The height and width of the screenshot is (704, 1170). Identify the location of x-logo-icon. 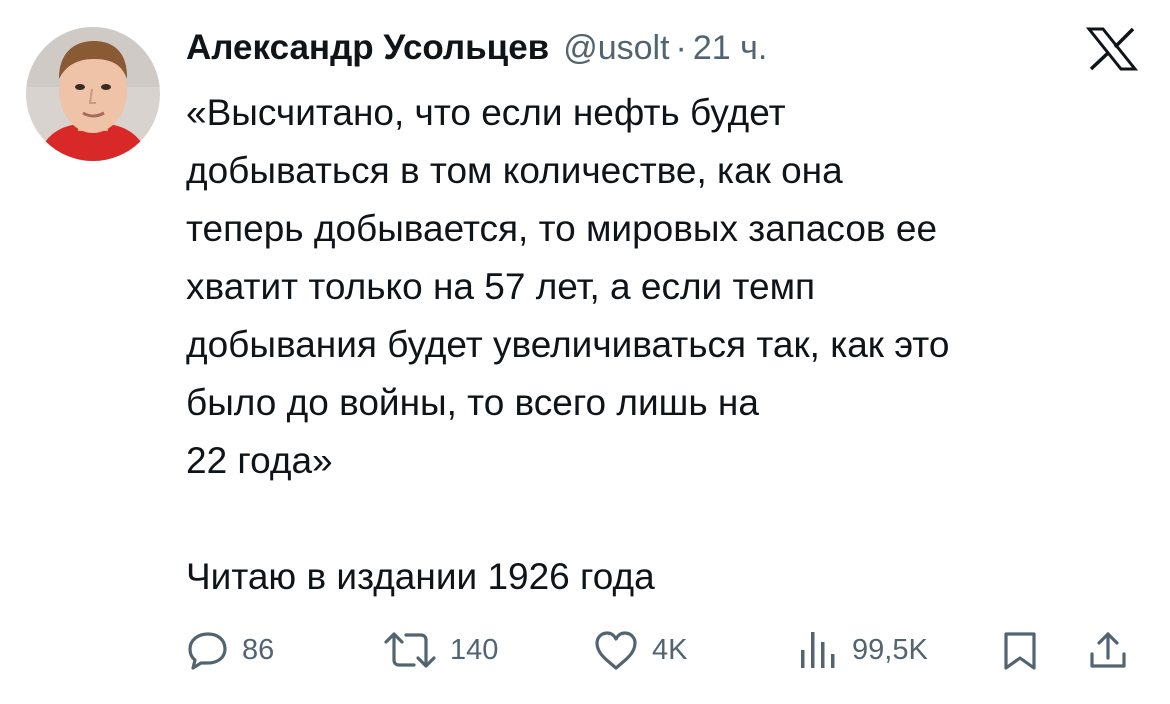
(1112, 49).